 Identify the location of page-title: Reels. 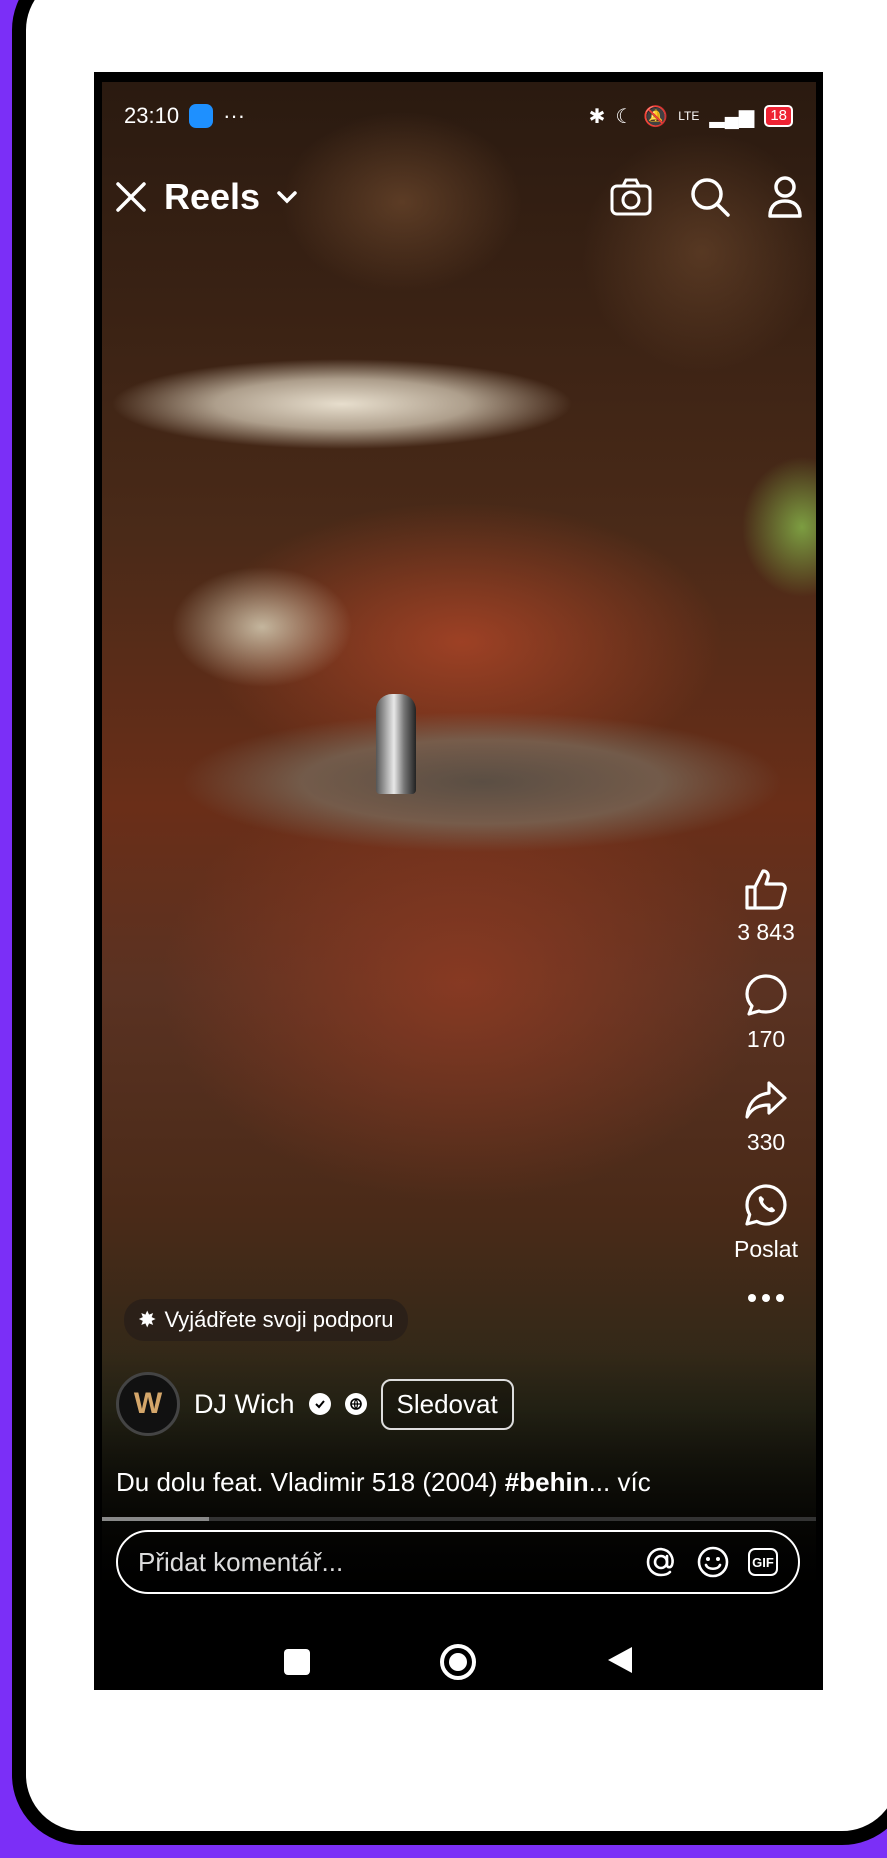
(212, 197).